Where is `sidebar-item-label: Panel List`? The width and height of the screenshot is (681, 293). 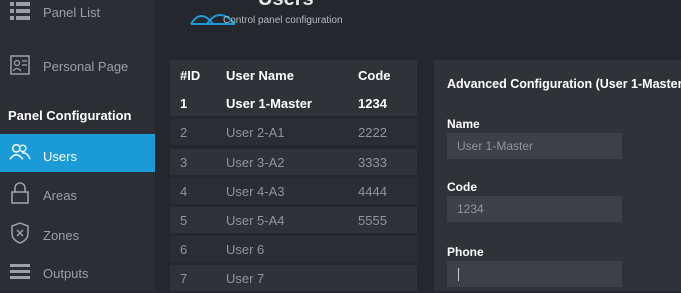 sidebar-item-label: Panel List is located at coordinates (72, 12).